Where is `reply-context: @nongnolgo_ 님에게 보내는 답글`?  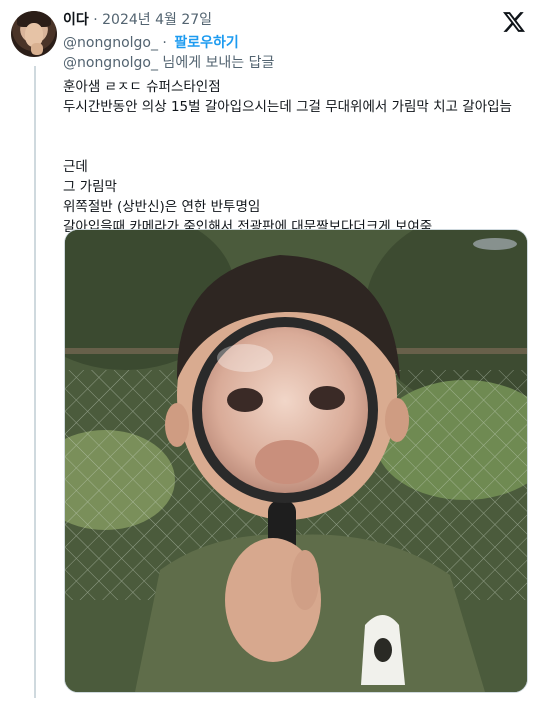
reply-context: @nongnolgo_ 님에게 보내는 답글 is located at coordinates (168, 63).